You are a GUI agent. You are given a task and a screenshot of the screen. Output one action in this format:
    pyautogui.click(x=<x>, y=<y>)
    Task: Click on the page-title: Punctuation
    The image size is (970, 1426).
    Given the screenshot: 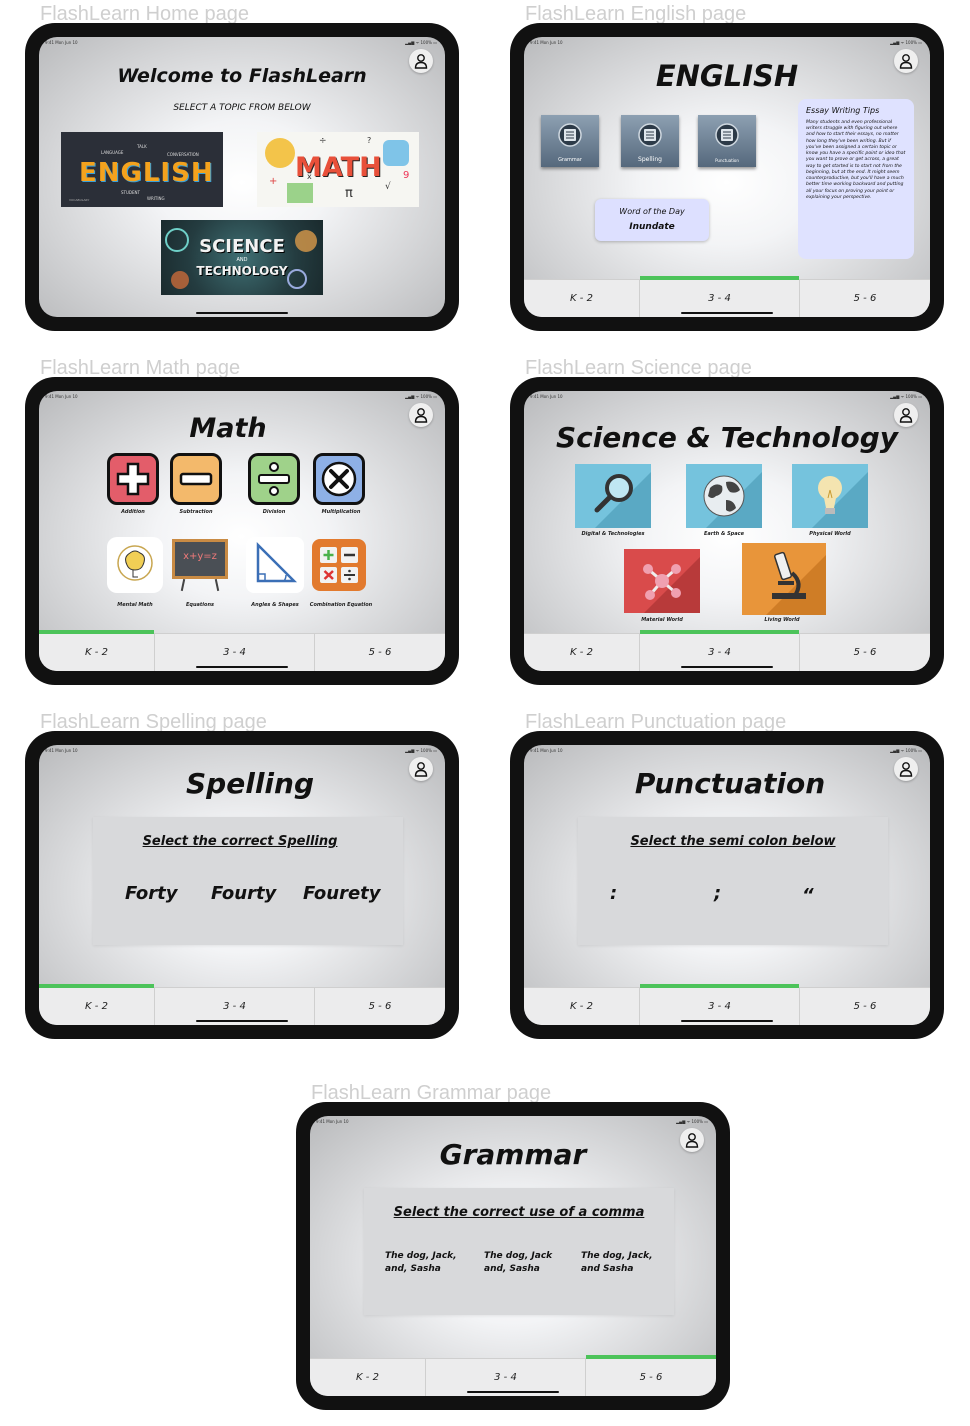 What is the action you would take?
    pyautogui.click(x=730, y=783)
    